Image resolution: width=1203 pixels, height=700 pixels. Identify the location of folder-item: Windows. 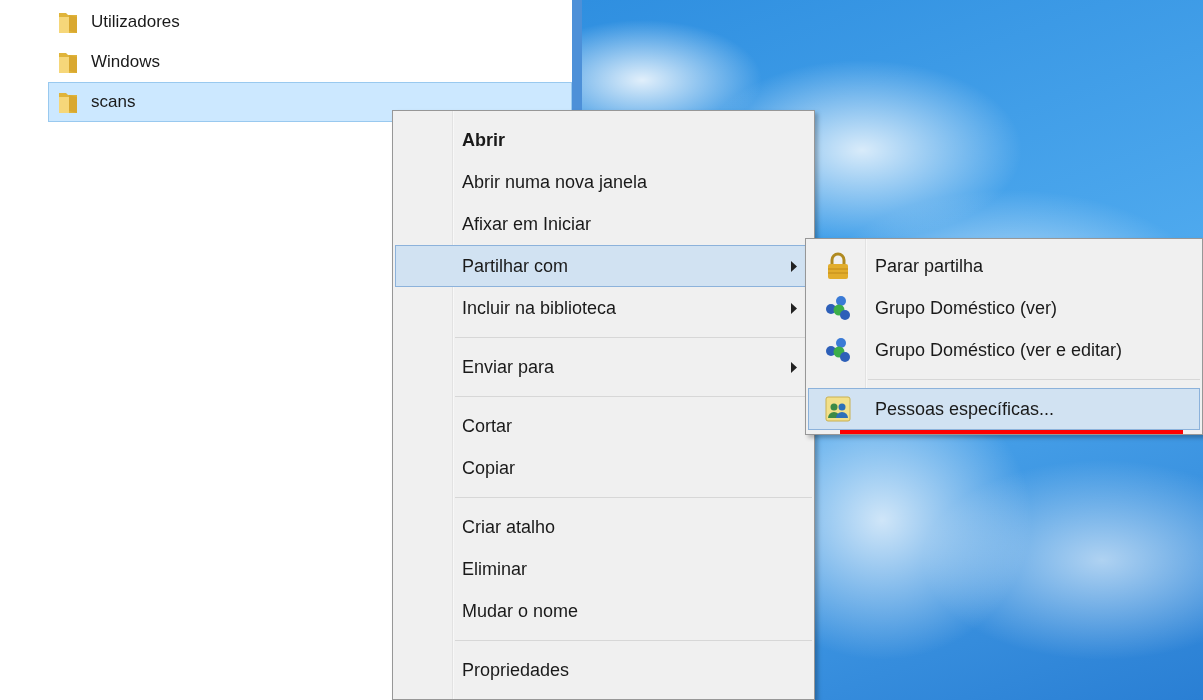
(310, 62).